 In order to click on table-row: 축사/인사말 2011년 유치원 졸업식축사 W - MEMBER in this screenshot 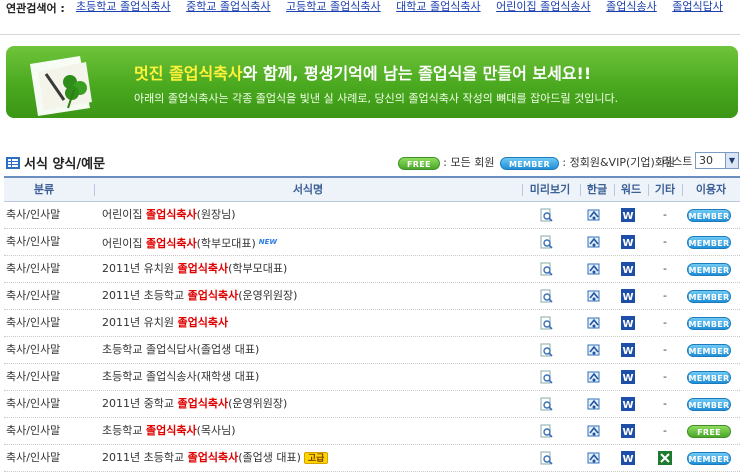, I will do `click(372, 323)`.